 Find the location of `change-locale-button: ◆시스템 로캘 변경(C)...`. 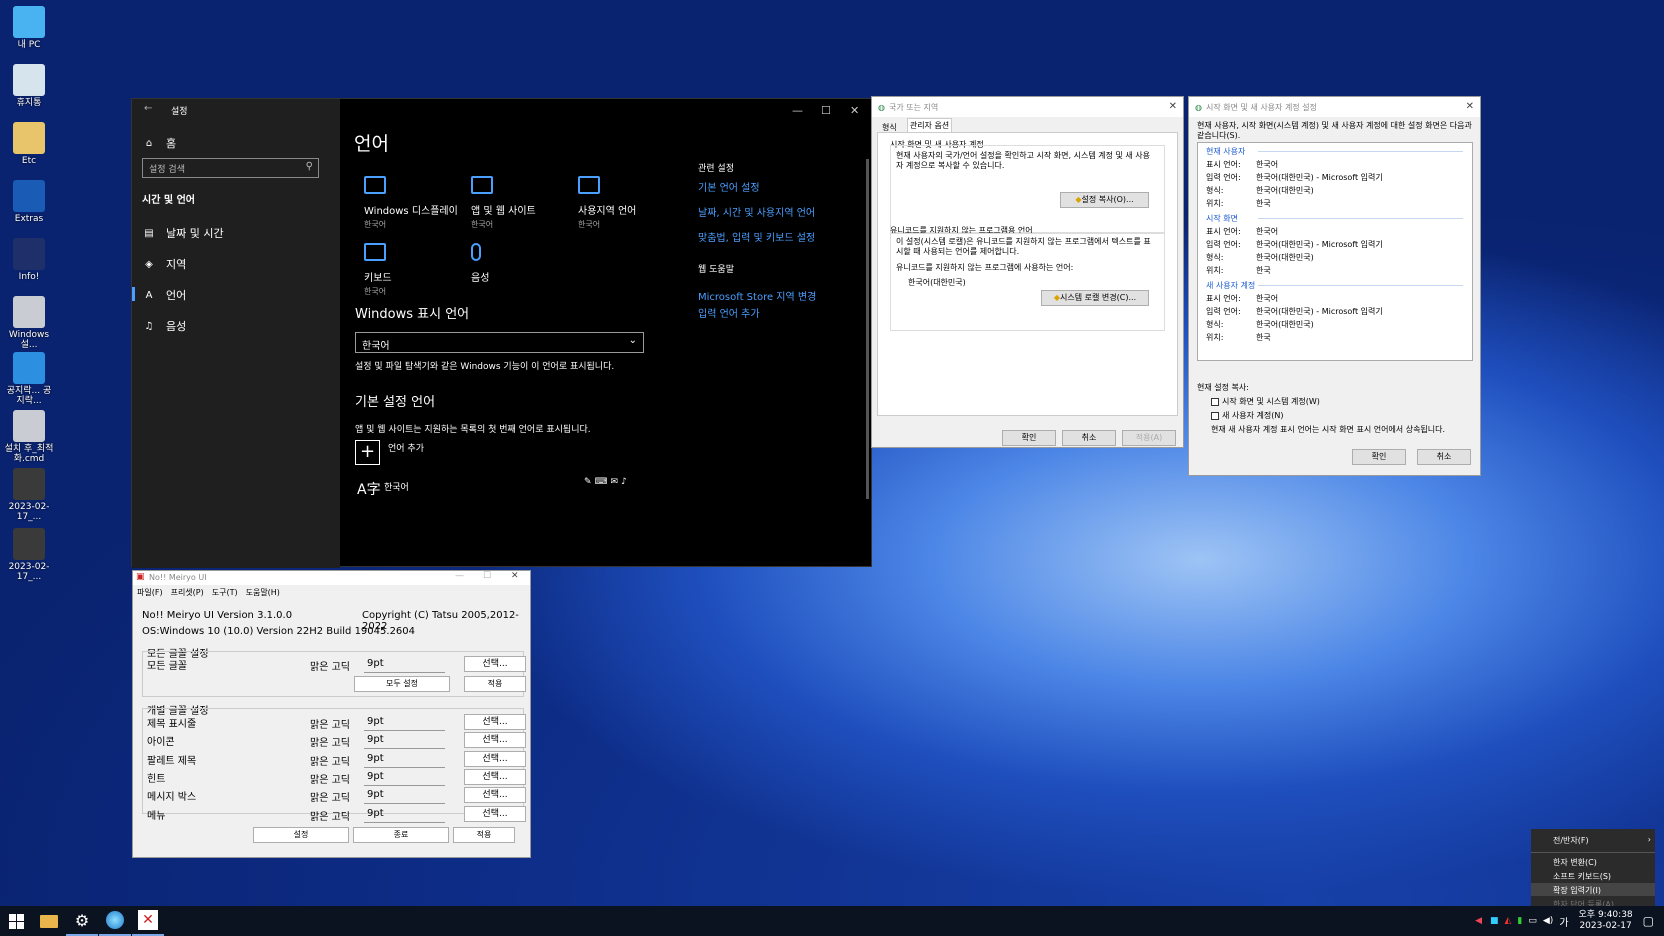

change-locale-button: ◆시스템 로캘 변경(C)... is located at coordinates (1095, 298).